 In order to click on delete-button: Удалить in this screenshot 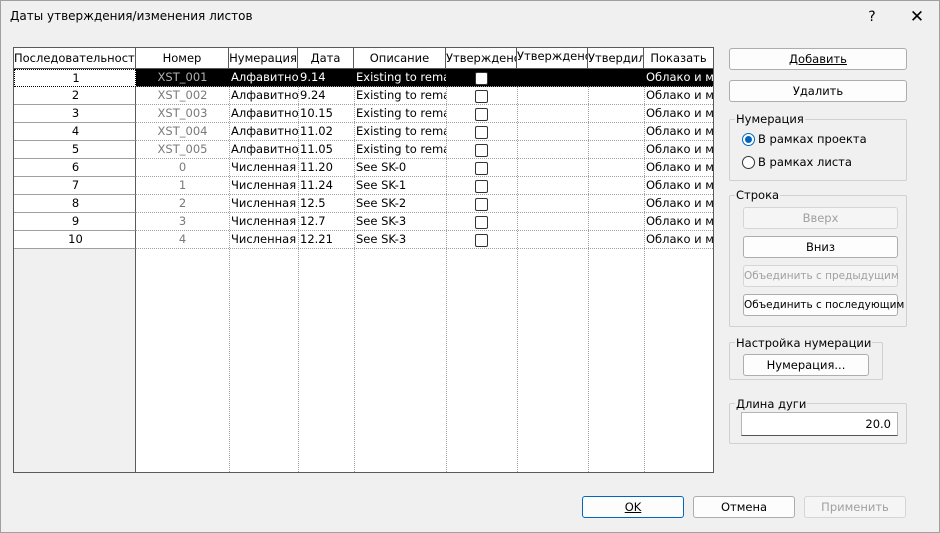, I will do `click(818, 91)`.